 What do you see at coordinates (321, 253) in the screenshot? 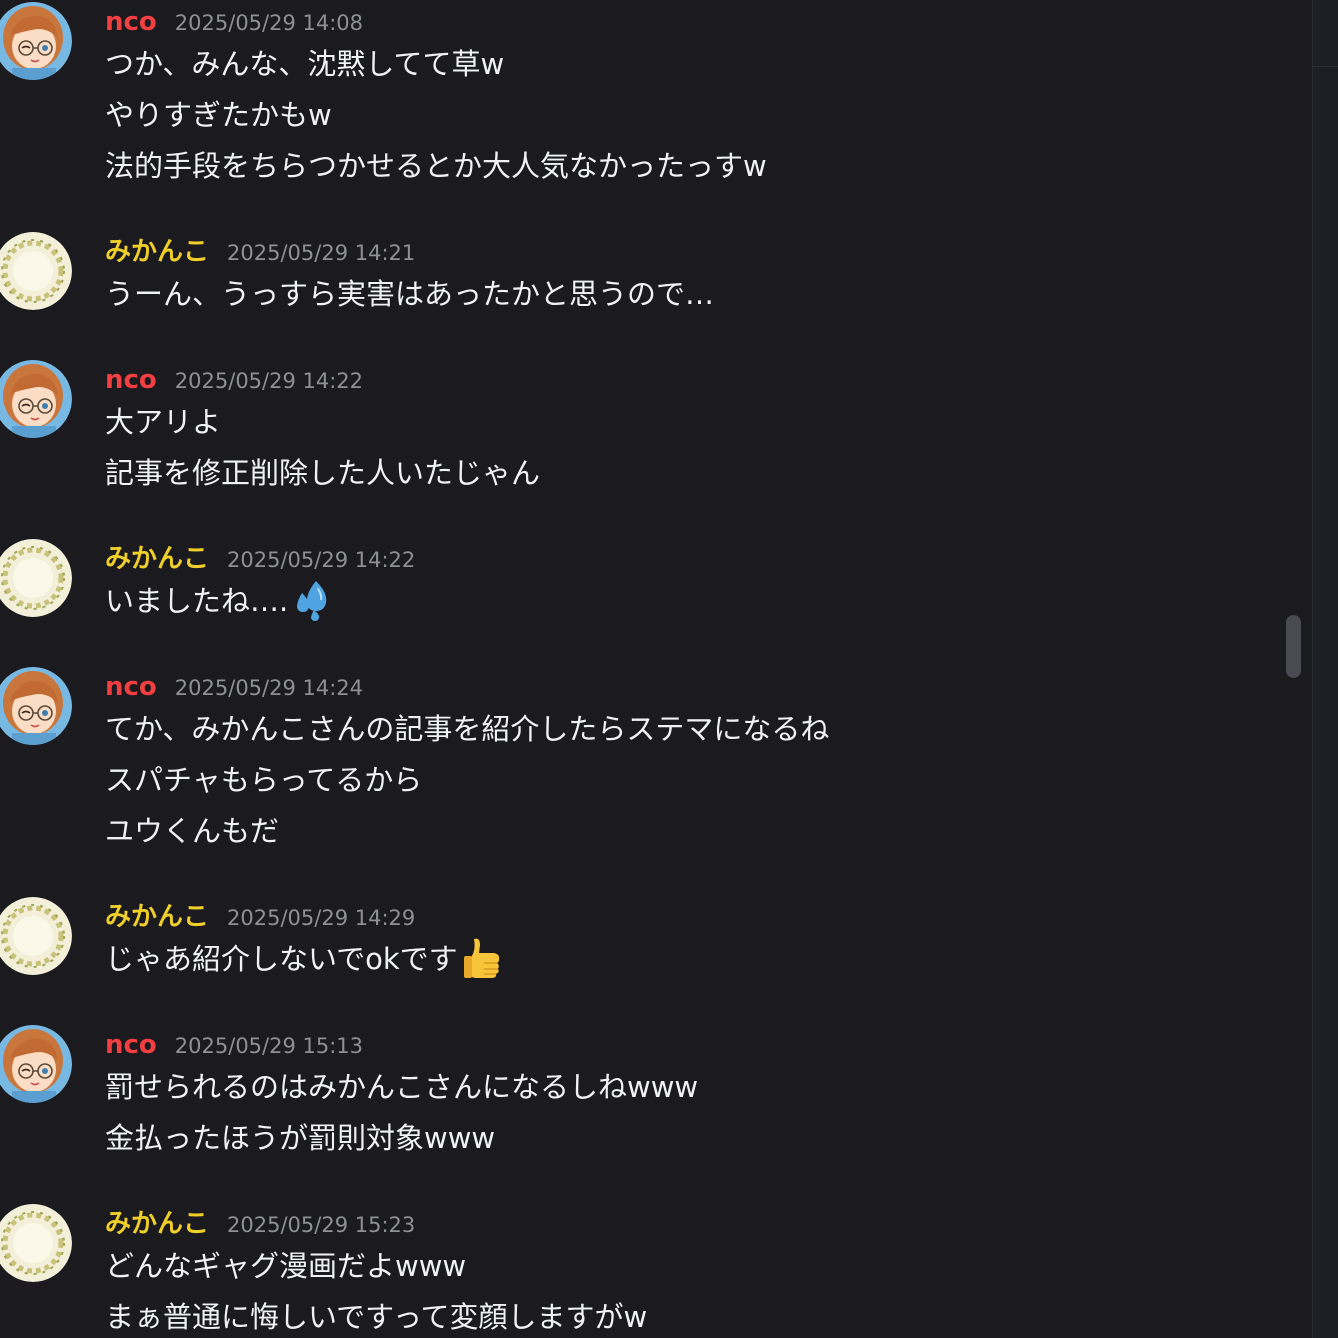
I see `timestamp: 2025/05/29 14:21` at bounding box center [321, 253].